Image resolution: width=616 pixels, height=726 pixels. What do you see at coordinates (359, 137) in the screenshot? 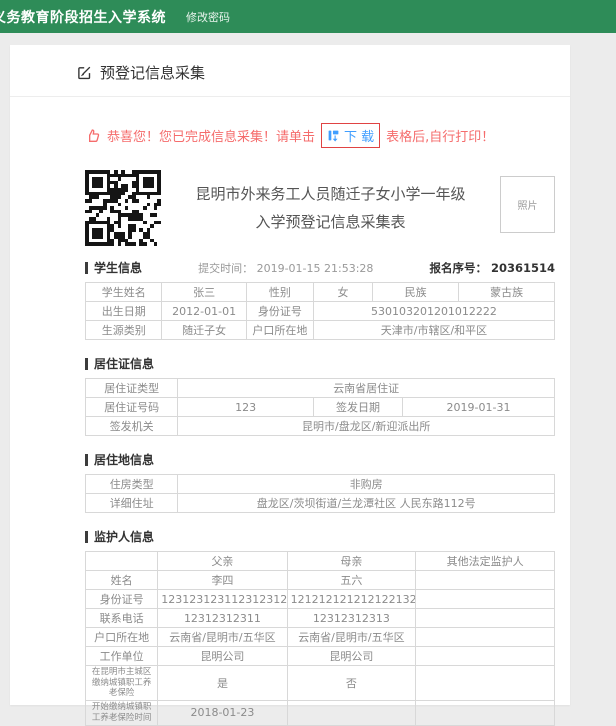
I see `download-label: 下 载` at bounding box center [359, 137].